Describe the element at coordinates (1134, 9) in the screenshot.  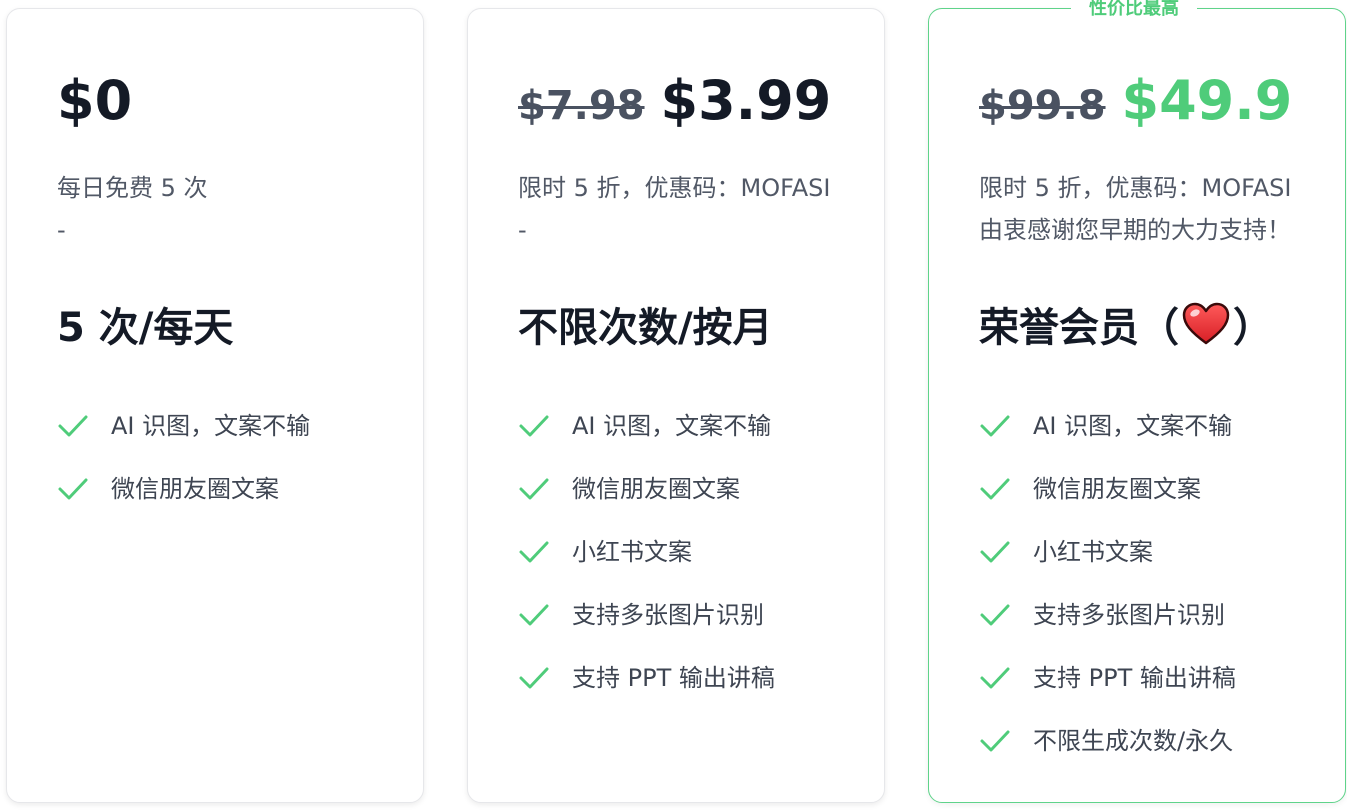
I see `best-value-badge: 性价比最高` at that location.